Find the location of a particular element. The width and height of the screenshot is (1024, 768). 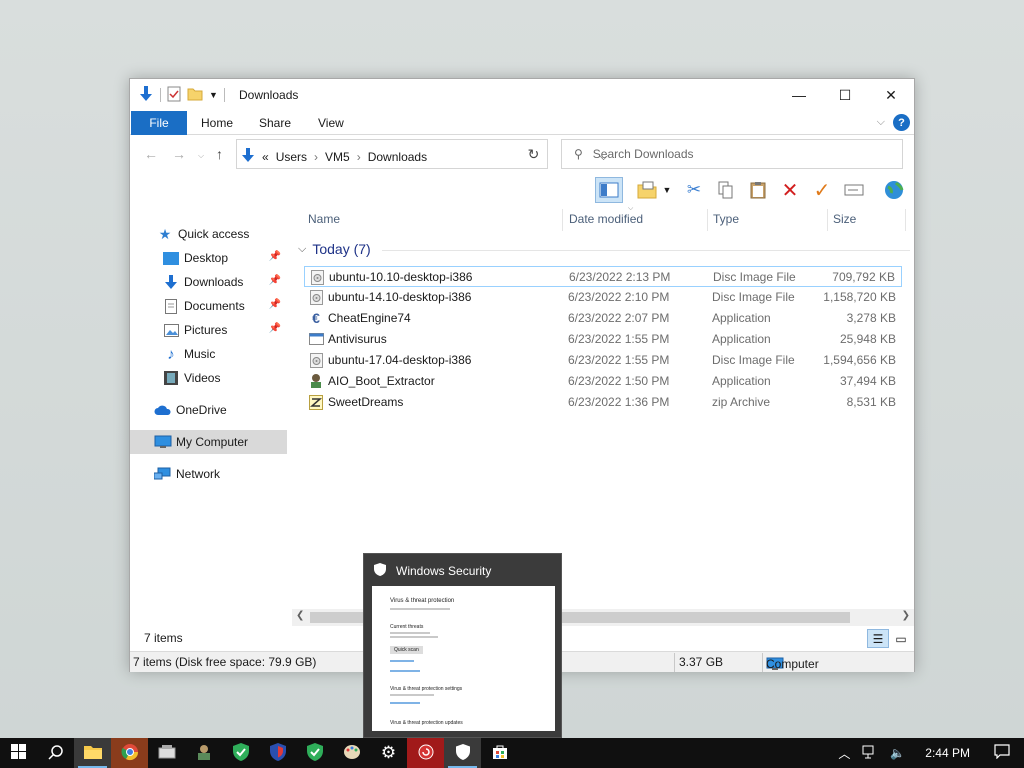

download-arrow-icon is located at coordinates (146, 95).